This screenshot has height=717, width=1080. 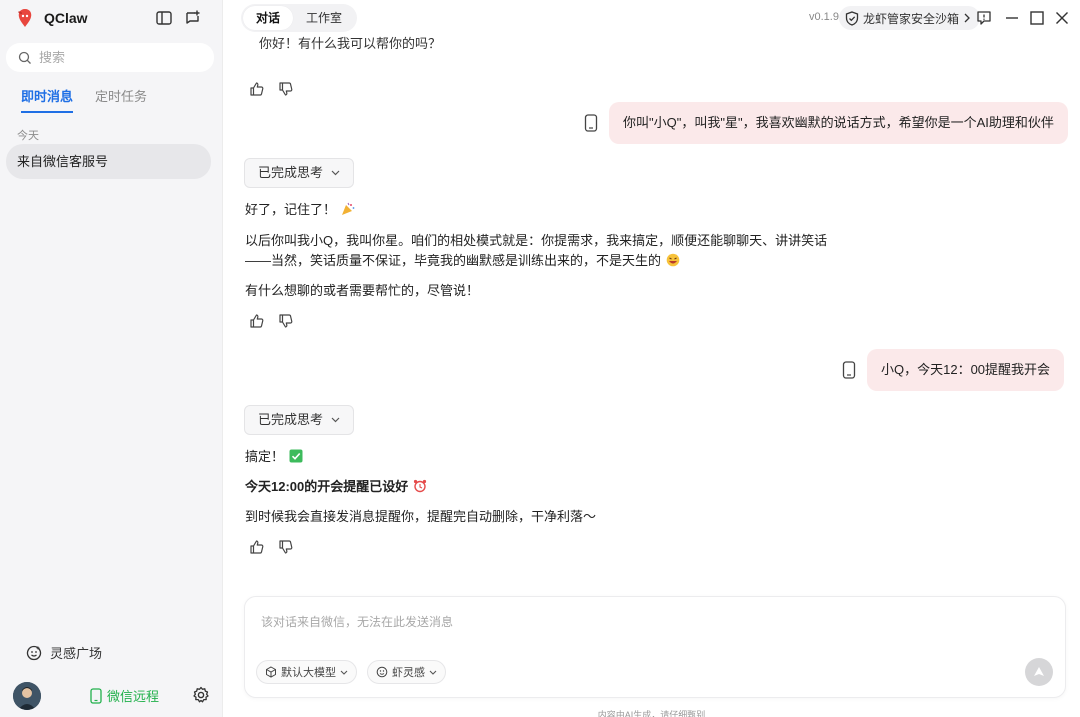 I want to click on qclaw-logo-icon, so click(x=25, y=18).